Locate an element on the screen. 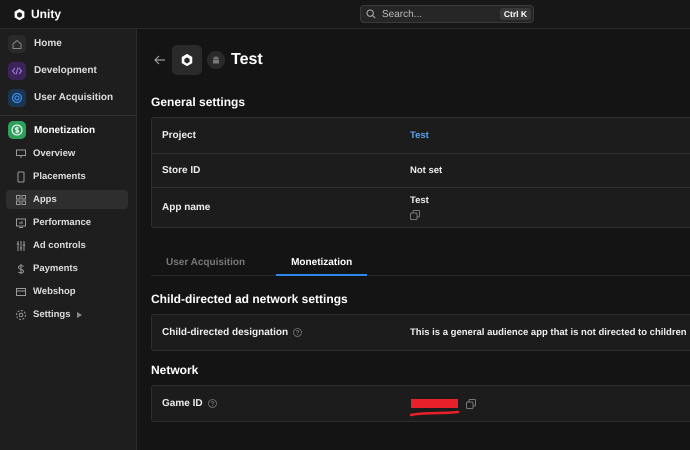 The height and width of the screenshot is (450, 690). field-label: Store ID is located at coordinates (181, 170).